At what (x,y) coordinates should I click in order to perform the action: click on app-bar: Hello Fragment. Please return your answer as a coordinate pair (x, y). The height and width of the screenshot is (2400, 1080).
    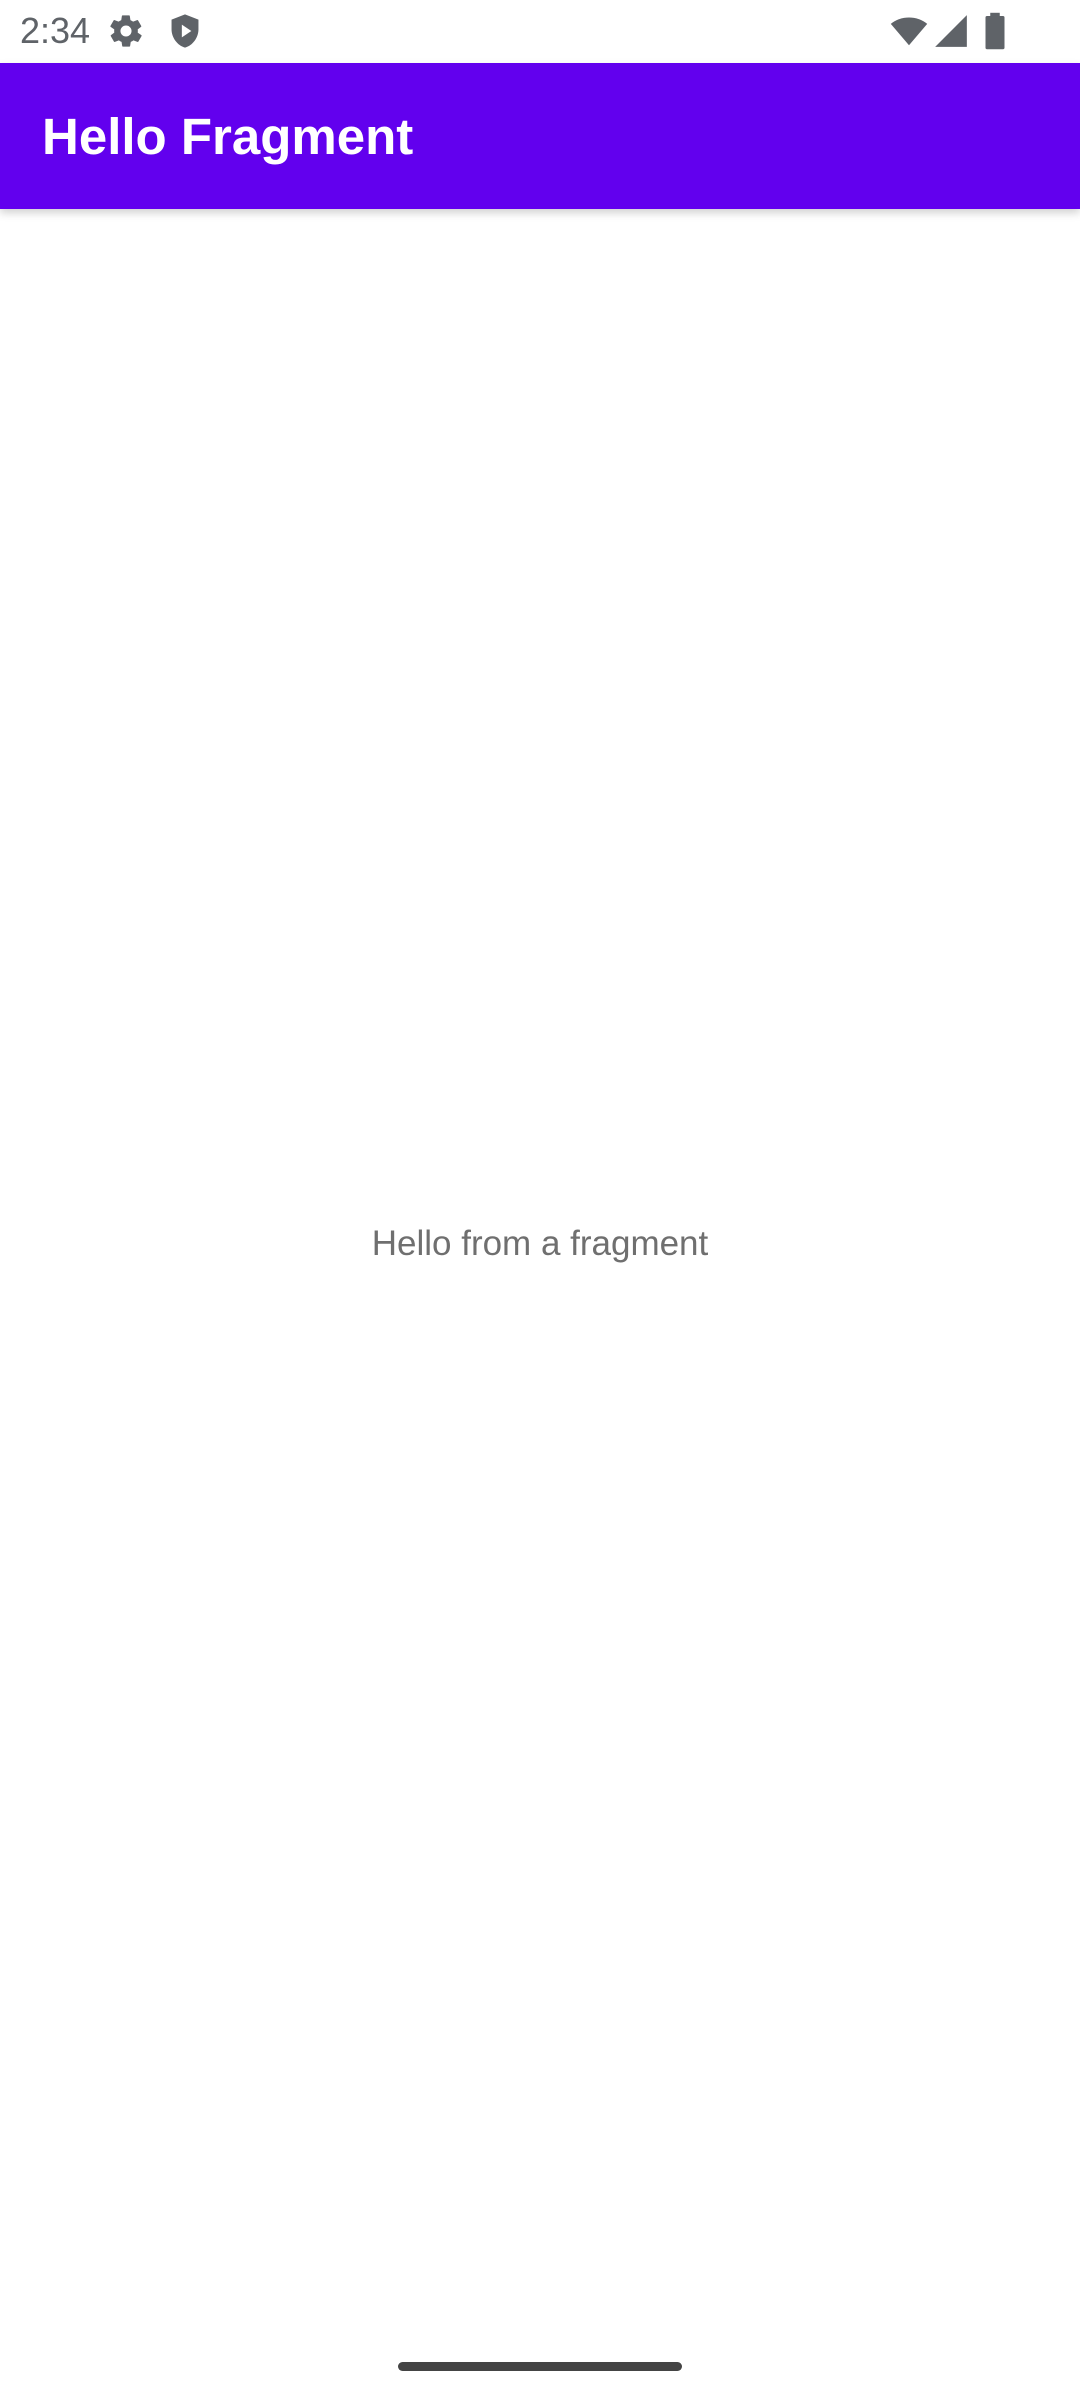
    Looking at the image, I should click on (540, 136).